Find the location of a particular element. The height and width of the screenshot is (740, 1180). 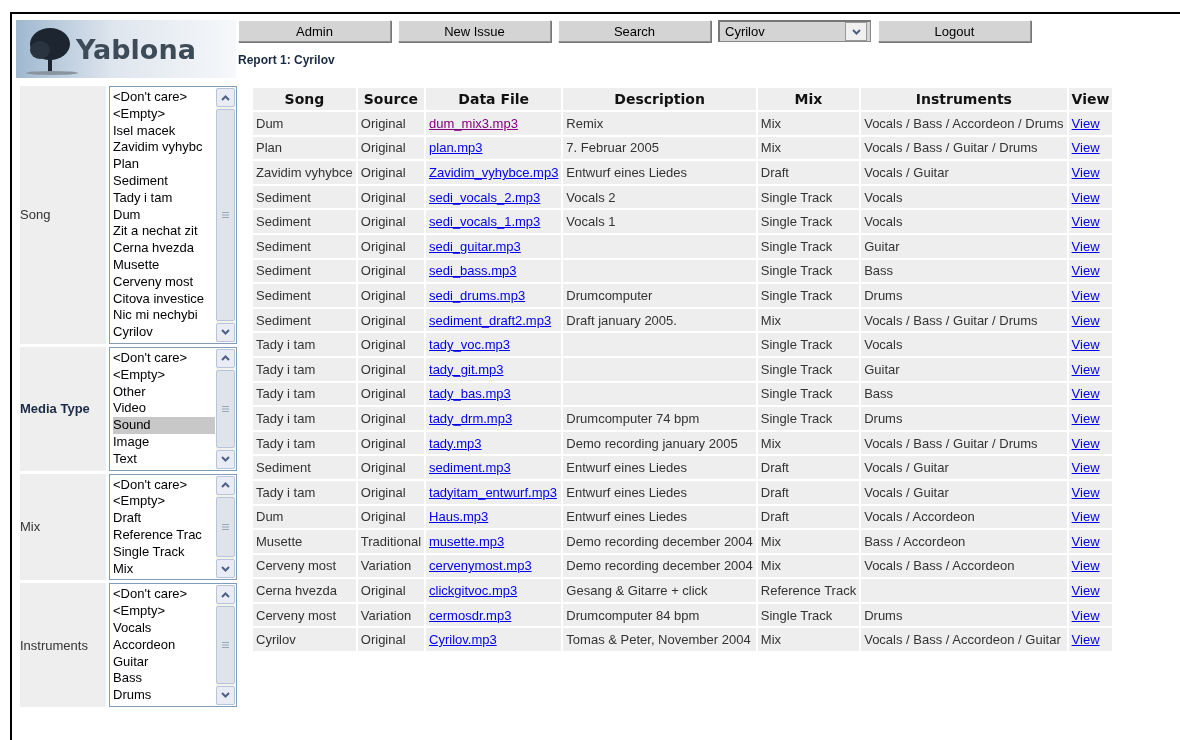

table-cell: Bass / Accordeon is located at coordinates (964, 541).